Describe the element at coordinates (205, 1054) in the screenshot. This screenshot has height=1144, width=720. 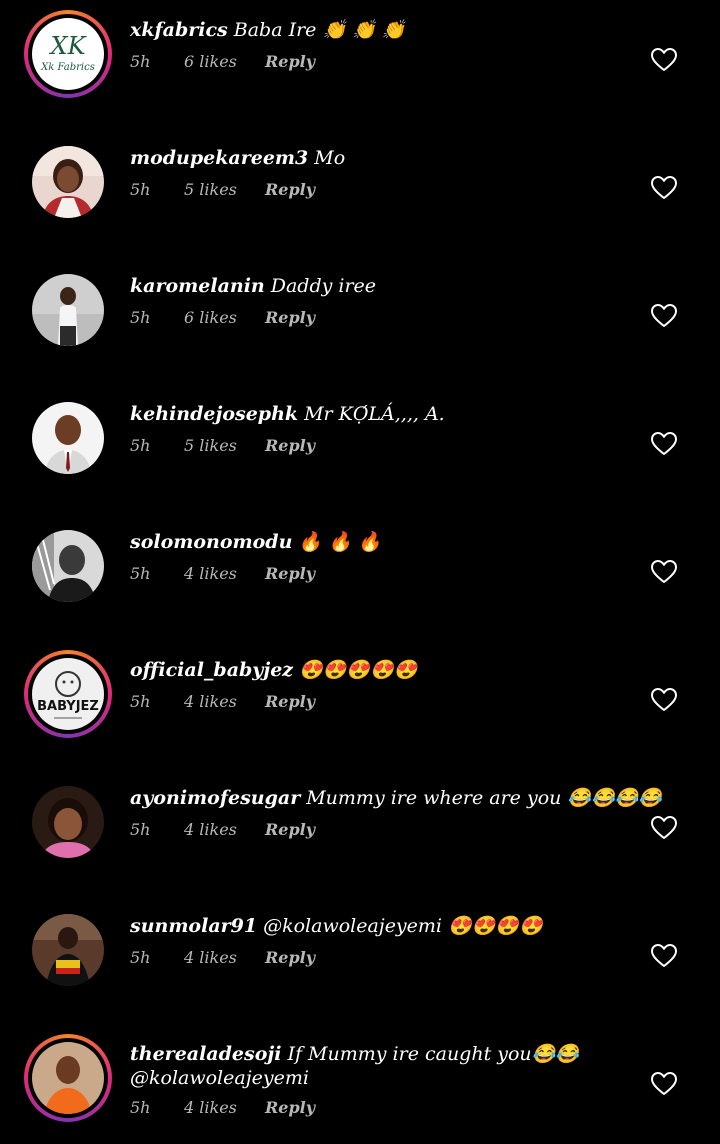
I see `comment-username: therealadesoji` at that location.